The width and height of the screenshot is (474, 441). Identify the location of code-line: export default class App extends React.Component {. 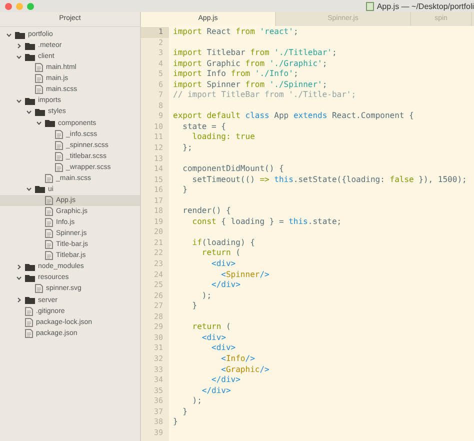
(293, 116).